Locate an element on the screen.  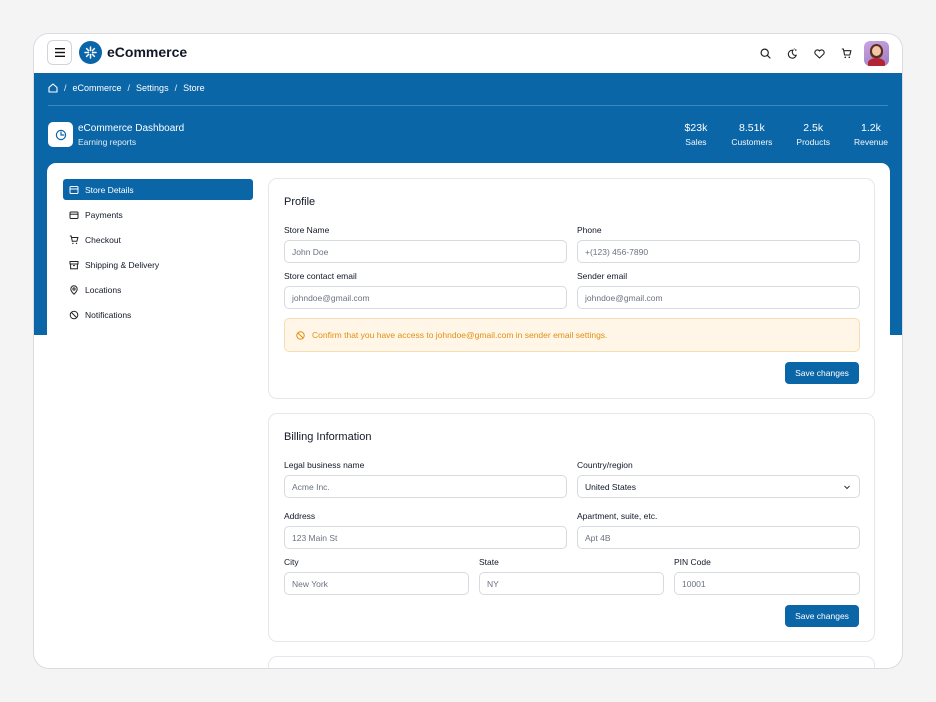
city-input: New York is located at coordinates (376, 583).